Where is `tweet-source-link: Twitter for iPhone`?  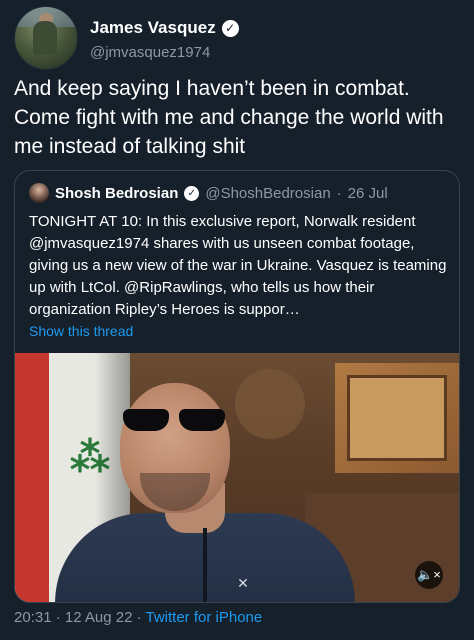 tweet-source-link: Twitter for iPhone is located at coordinates (204, 617).